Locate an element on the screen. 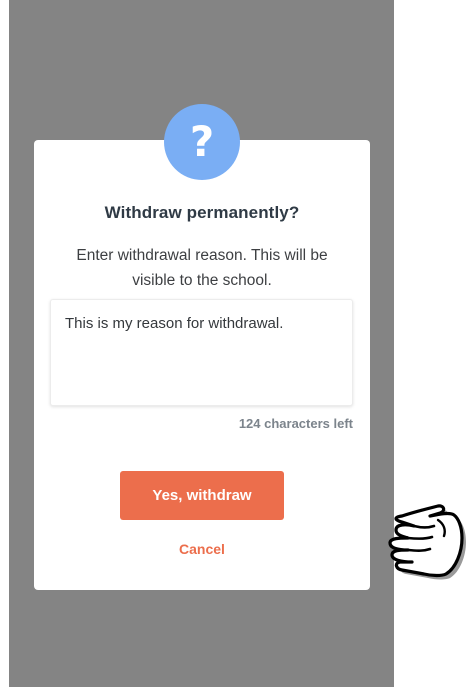 The image size is (468, 687). hand-pointer-icon is located at coordinates (419, 539).